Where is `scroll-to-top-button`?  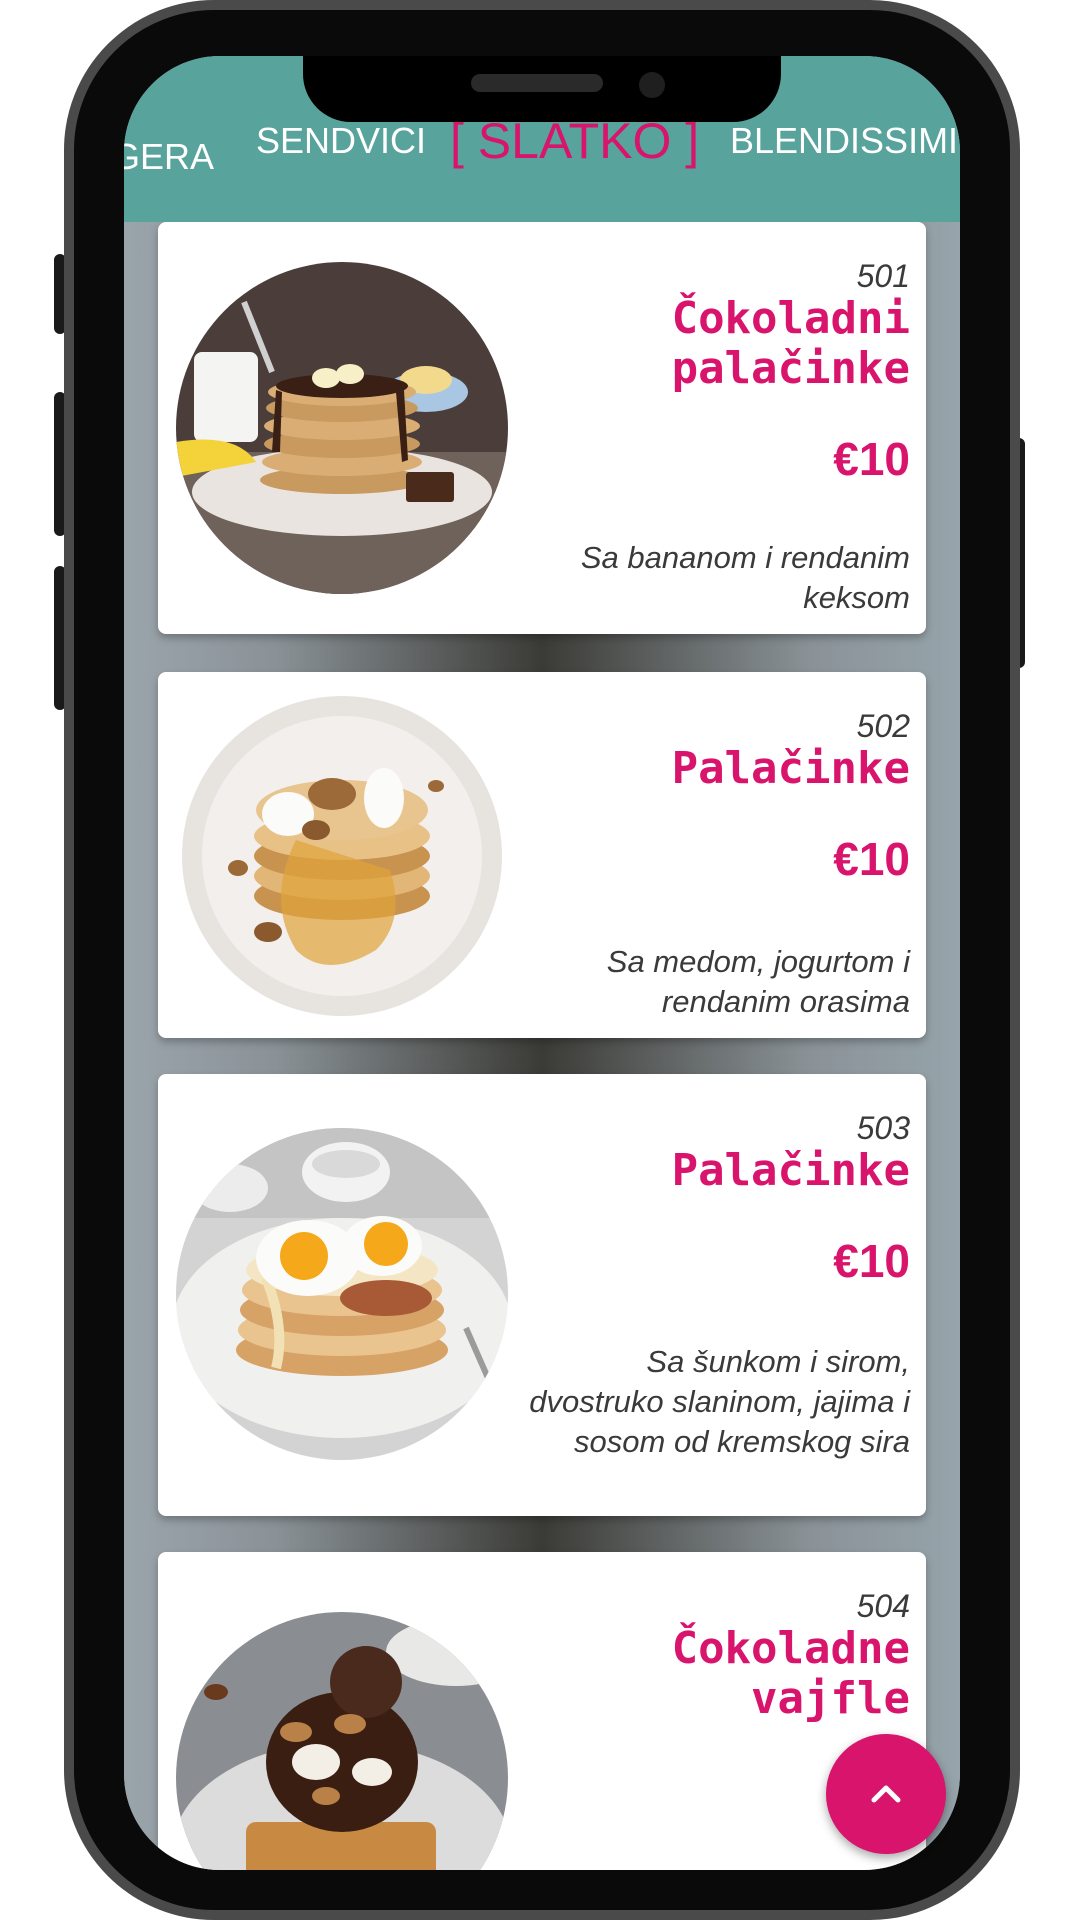
scroll-to-top-button is located at coordinates (886, 1794).